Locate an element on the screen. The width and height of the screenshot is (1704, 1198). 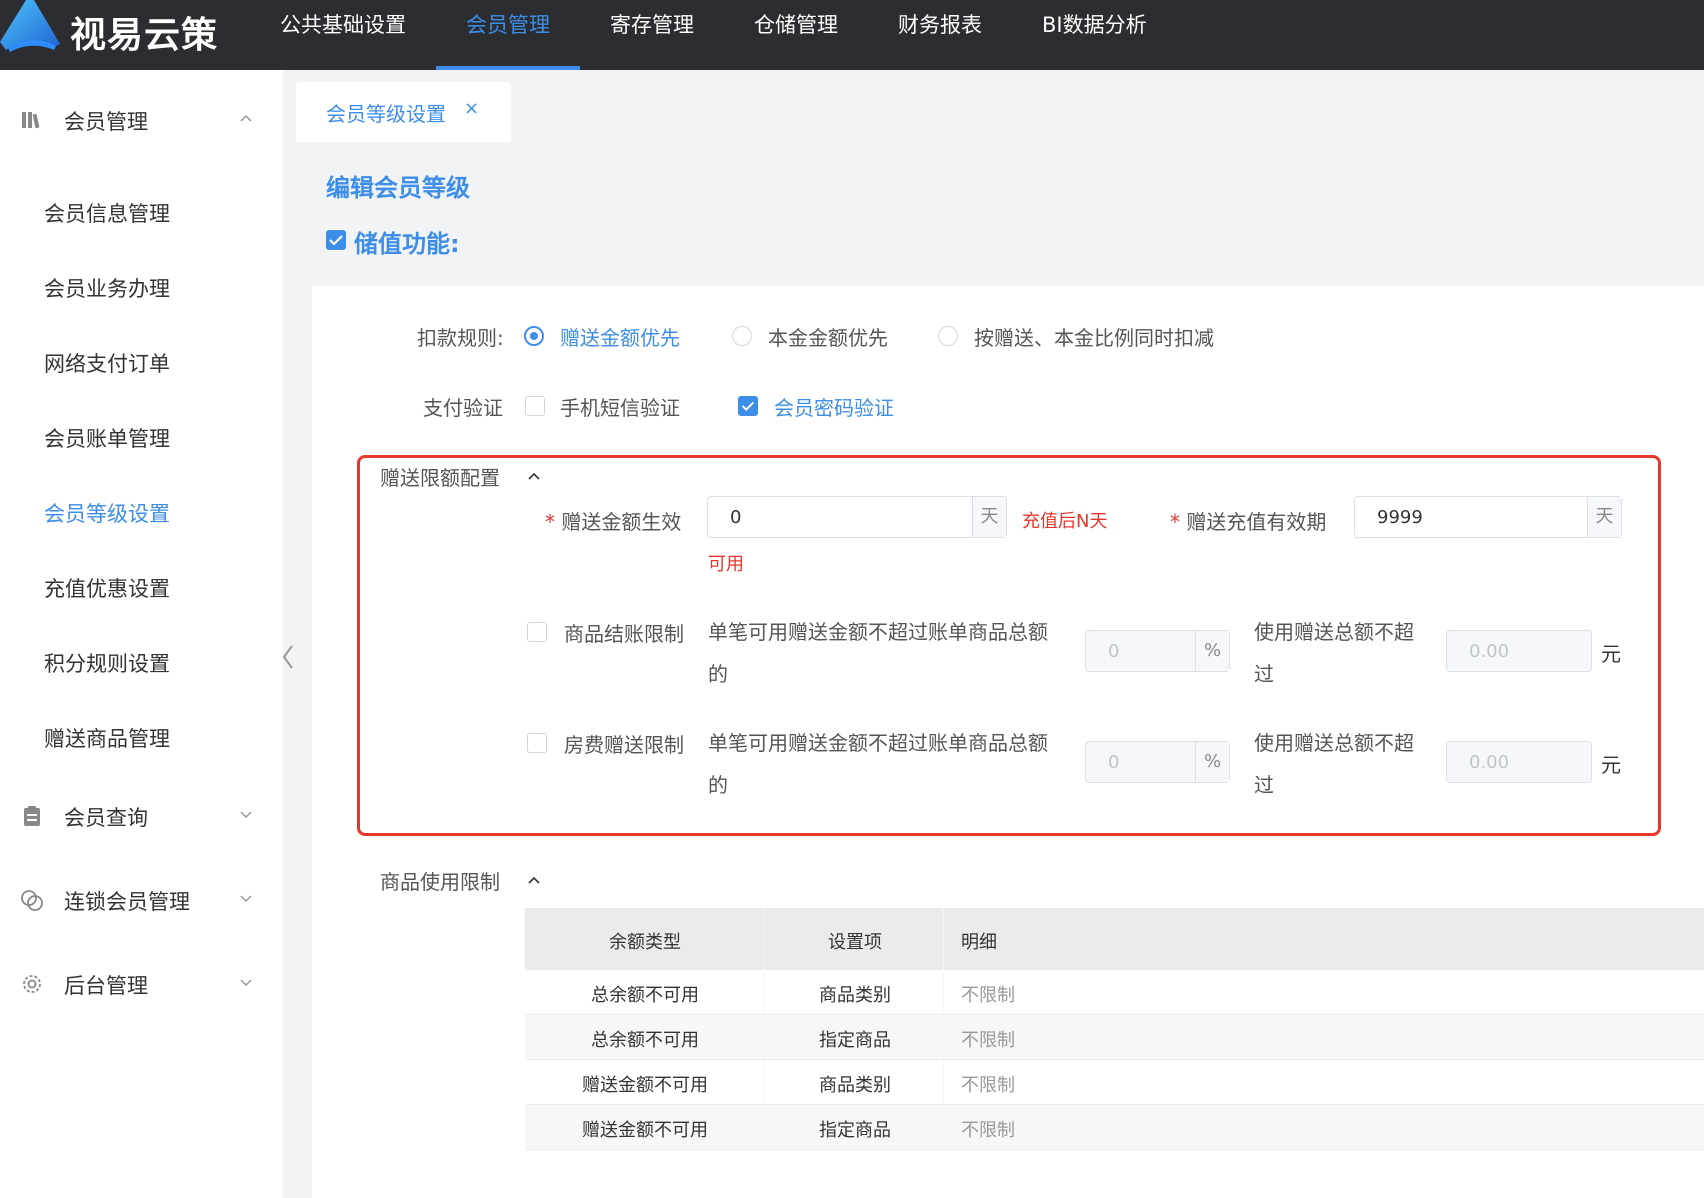
sidebar-item-points-rules: 积分规则设置 is located at coordinates (107, 663).